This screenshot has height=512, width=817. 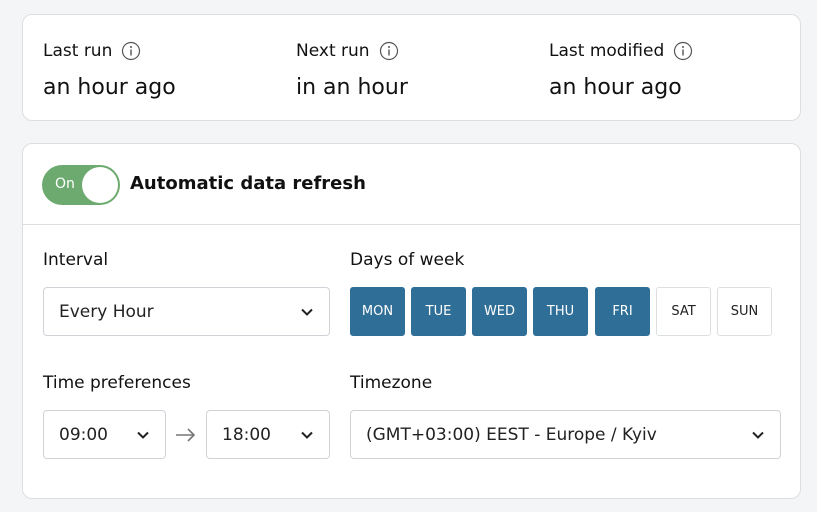 I want to click on day-button-wed: WED, so click(x=499, y=311).